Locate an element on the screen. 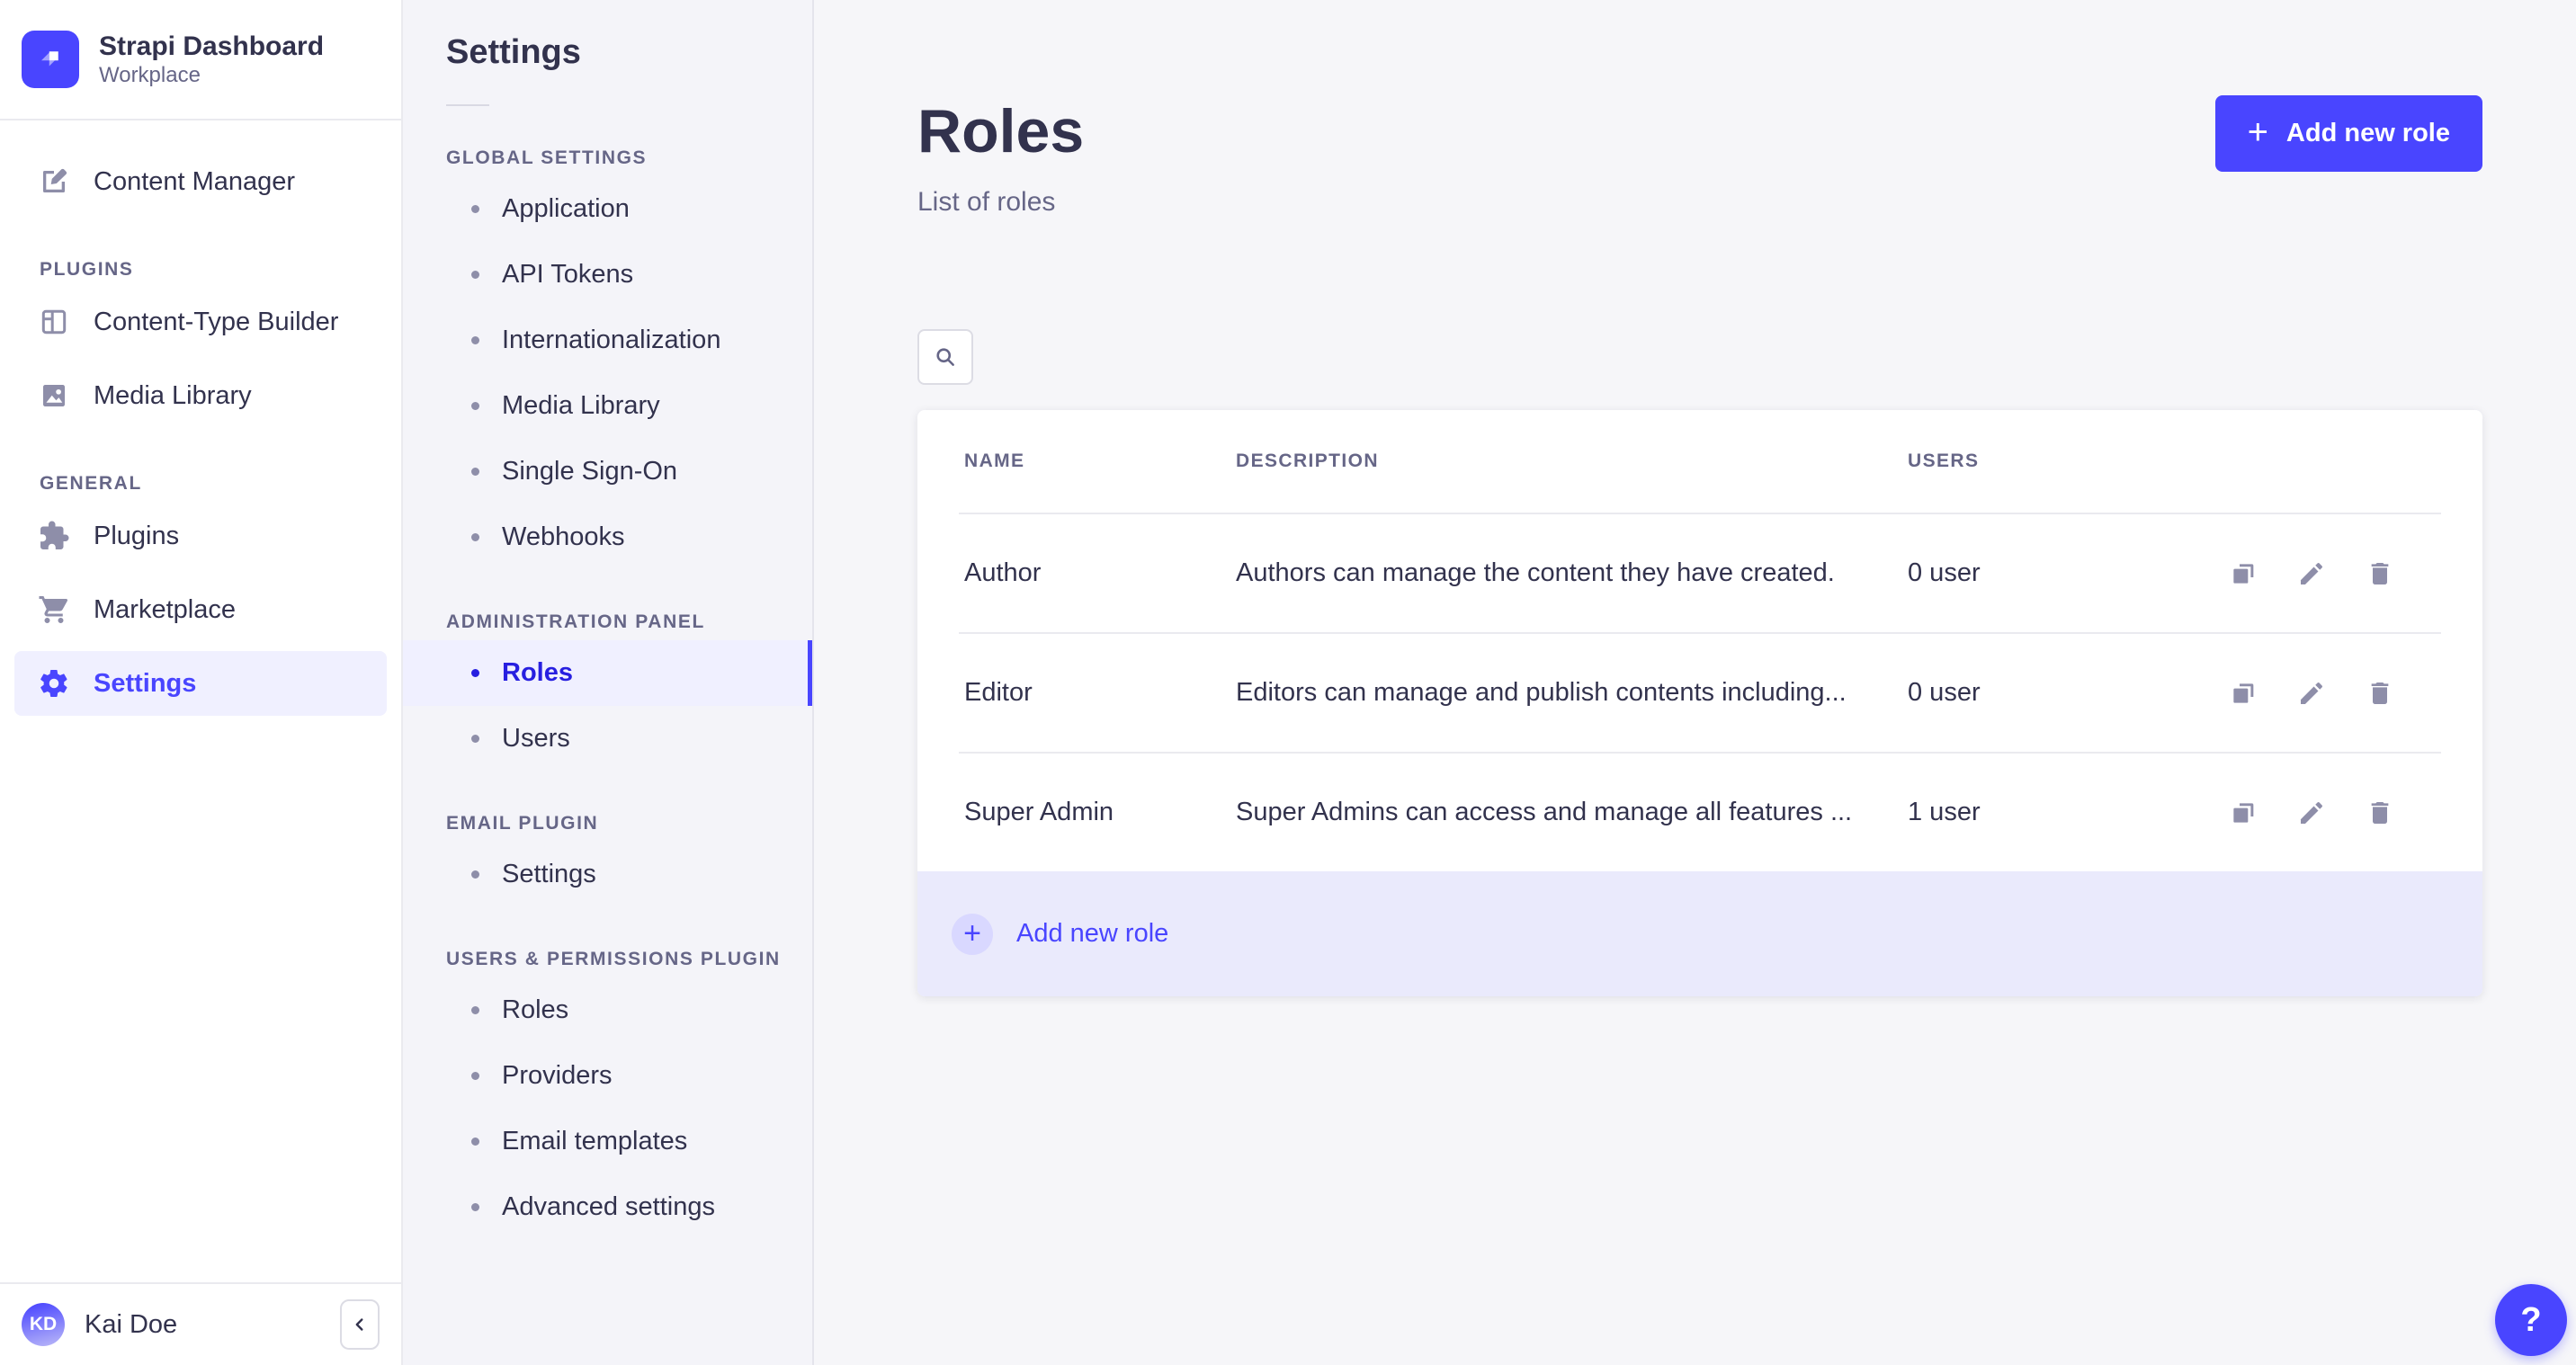  subnav-item-label: Application is located at coordinates (566, 209).